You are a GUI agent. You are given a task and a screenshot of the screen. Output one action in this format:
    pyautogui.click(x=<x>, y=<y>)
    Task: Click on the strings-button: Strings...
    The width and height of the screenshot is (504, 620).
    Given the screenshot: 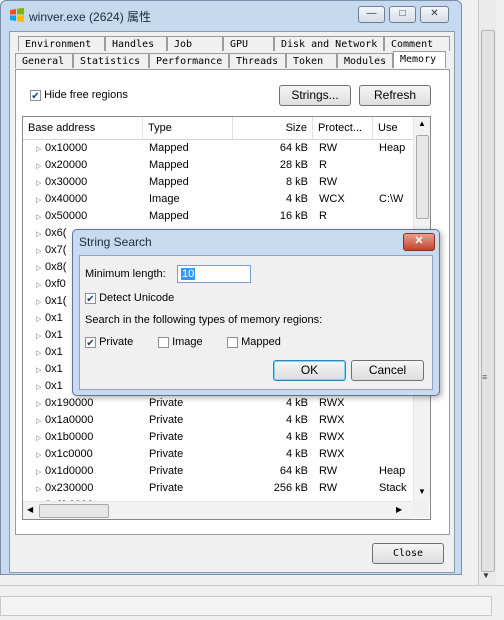 What is the action you would take?
    pyautogui.click(x=315, y=95)
    